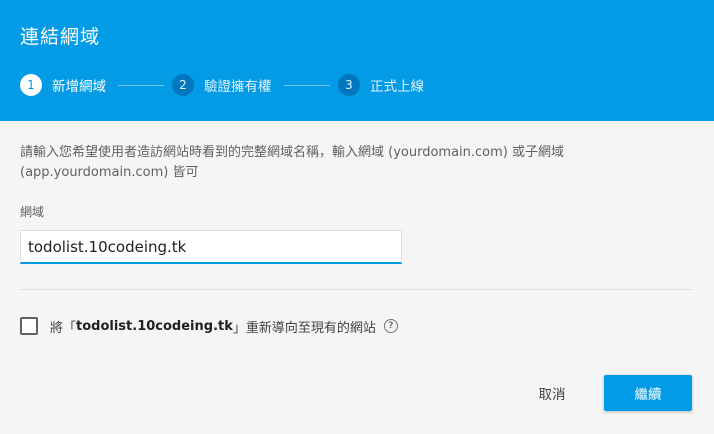  Describe the element at coordinates (31, 85) in the screenshot. I see `step-number-1: 1` at that location.